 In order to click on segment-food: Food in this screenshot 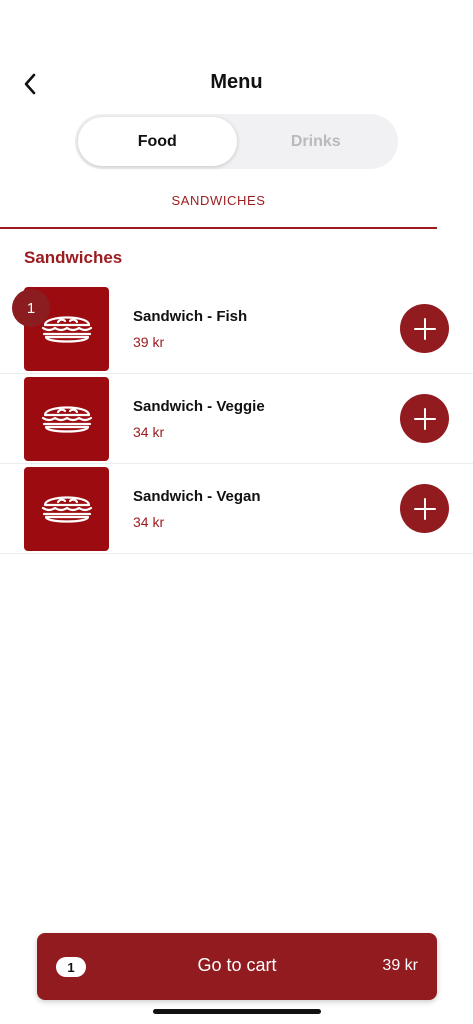, I will do `click(157, 141)`.